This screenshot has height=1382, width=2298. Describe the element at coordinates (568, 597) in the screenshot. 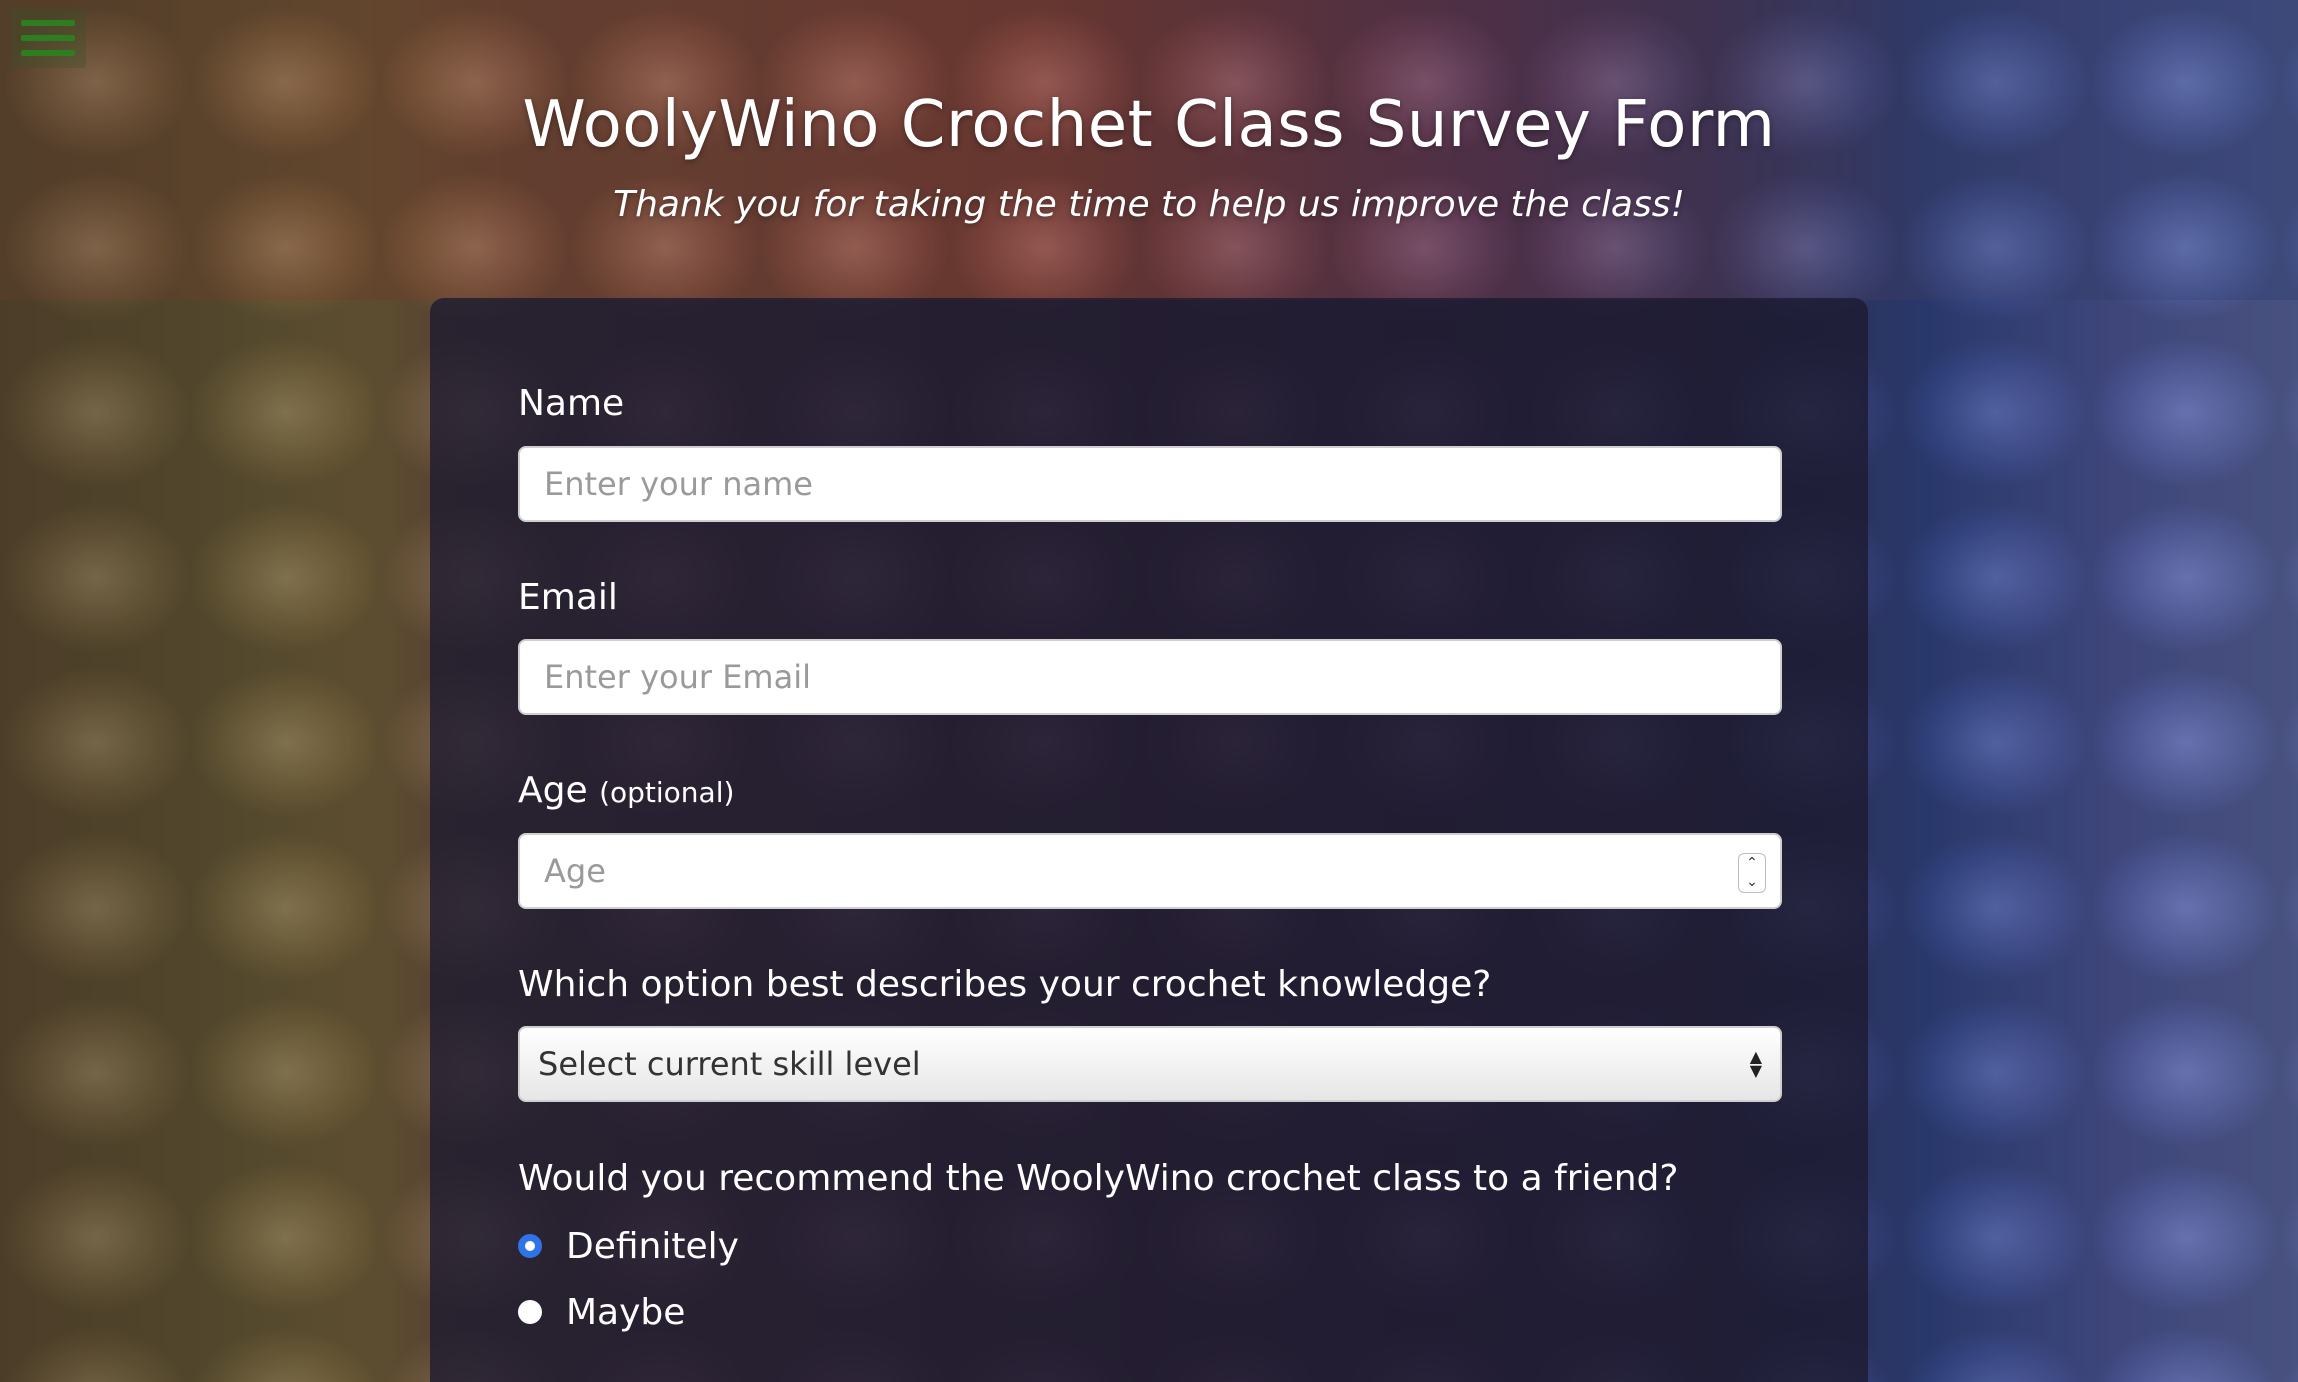

I see `email-label: Email` at that location.